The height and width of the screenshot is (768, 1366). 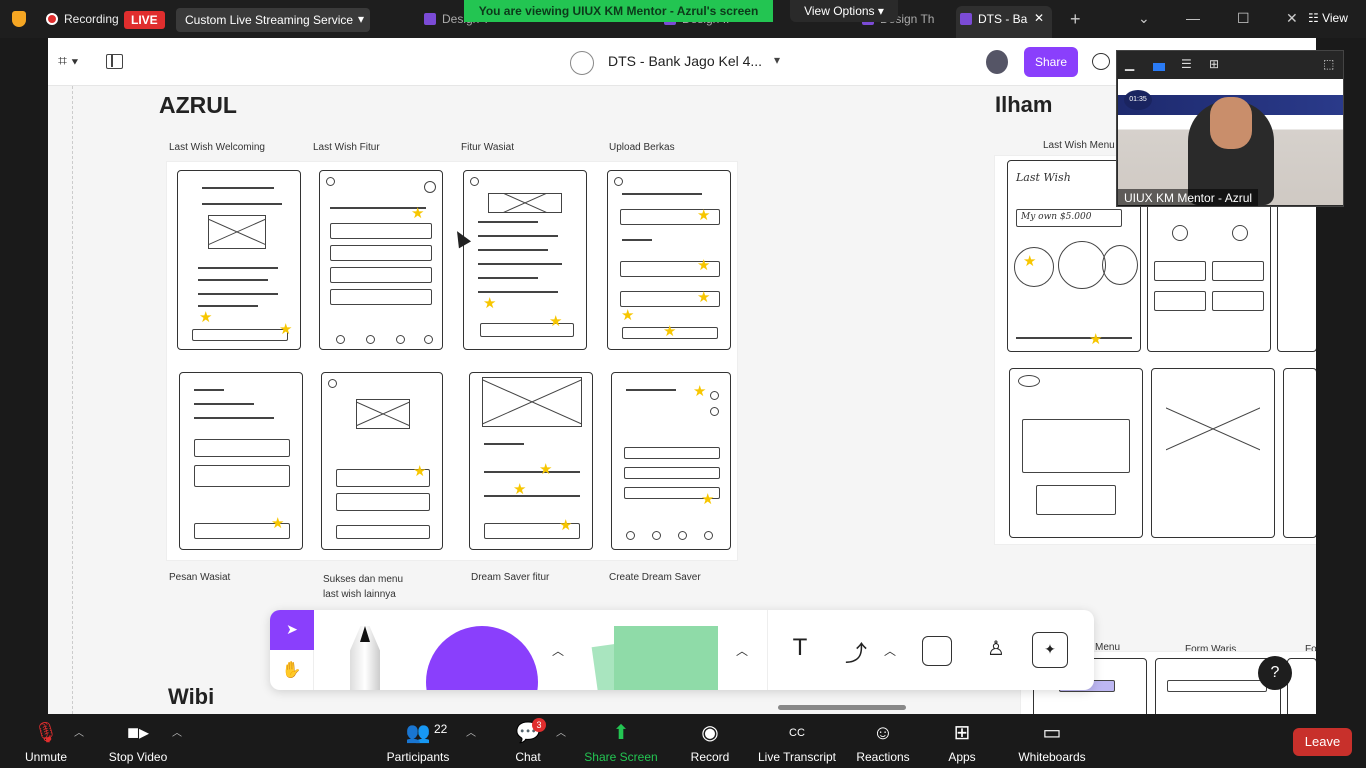 What do you see at coordinates (1230, 142) in the screenshot?
I see `participant-video-feed: 01:35` at bounding box center [1230, 142].